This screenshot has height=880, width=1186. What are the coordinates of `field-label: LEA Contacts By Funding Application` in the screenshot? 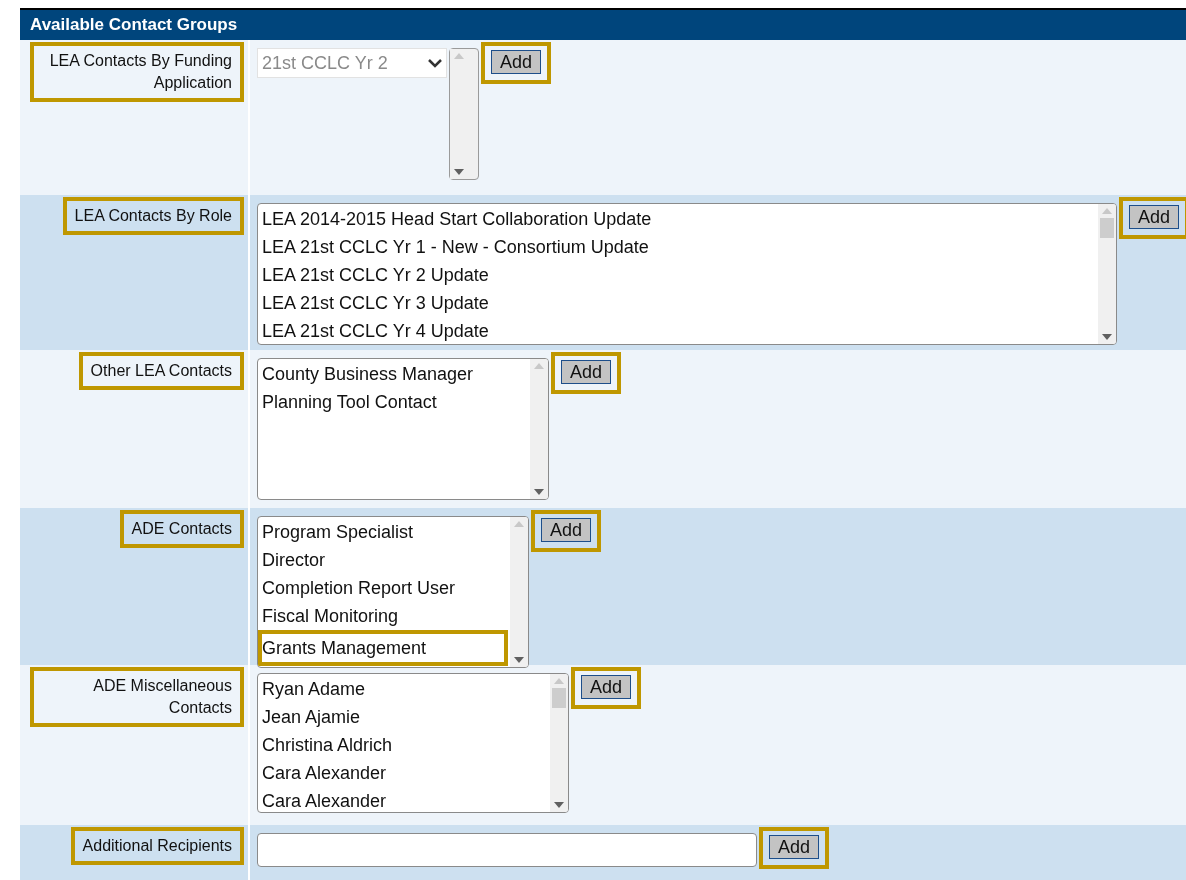 It's located at (140, 72).